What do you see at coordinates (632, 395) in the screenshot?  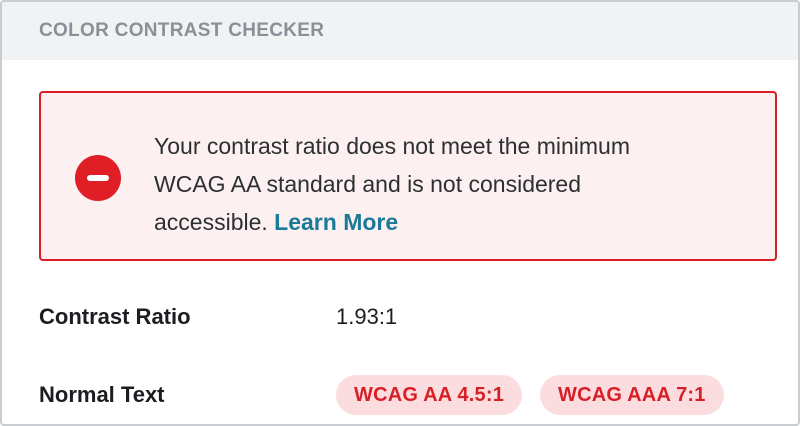 I see `wcag-aaa-badge: WCAG AAA 7:1` at bounding box center [632, 395].